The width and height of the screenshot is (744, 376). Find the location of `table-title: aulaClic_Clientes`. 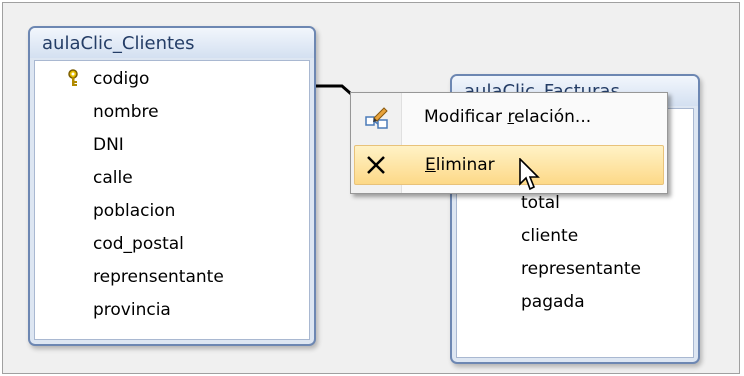

table-title: aulaClic_Clientes is located at coordinates (172, 43).